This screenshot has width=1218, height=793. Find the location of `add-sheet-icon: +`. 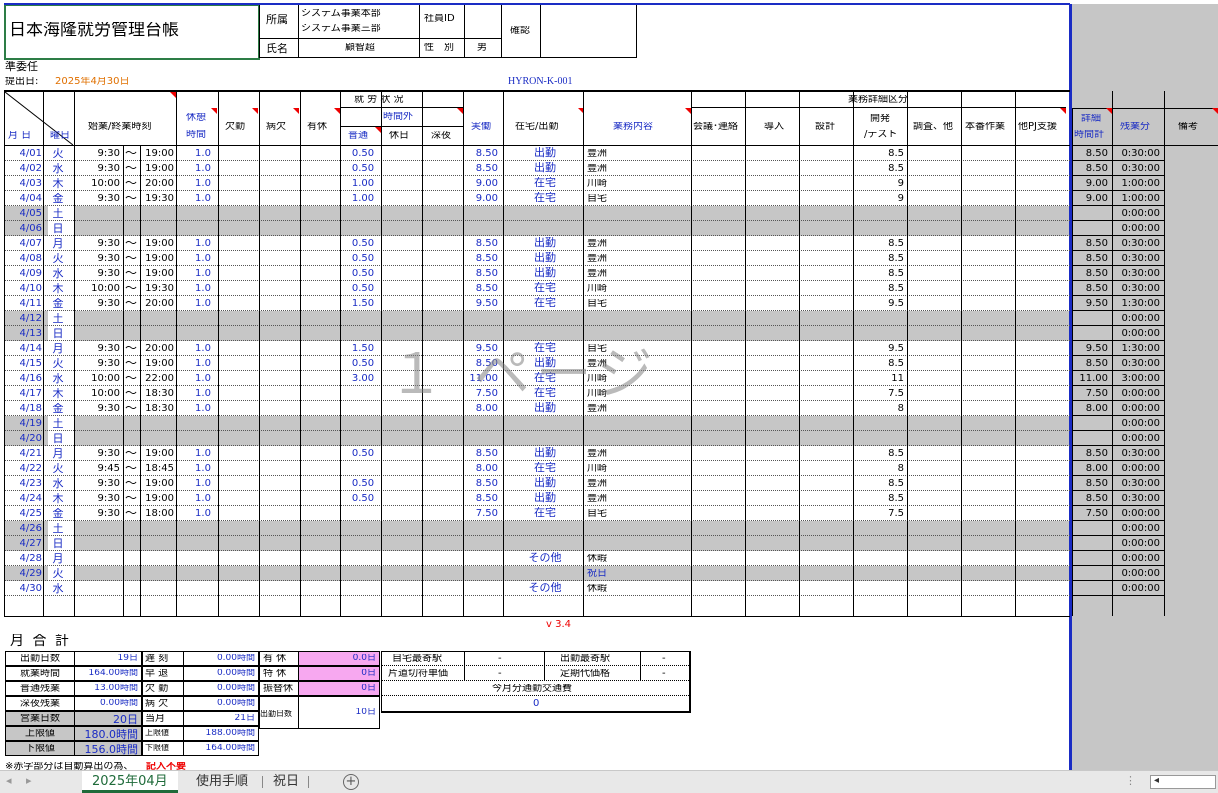

add-sheet-icon: + is located at coordinates (351, 782).